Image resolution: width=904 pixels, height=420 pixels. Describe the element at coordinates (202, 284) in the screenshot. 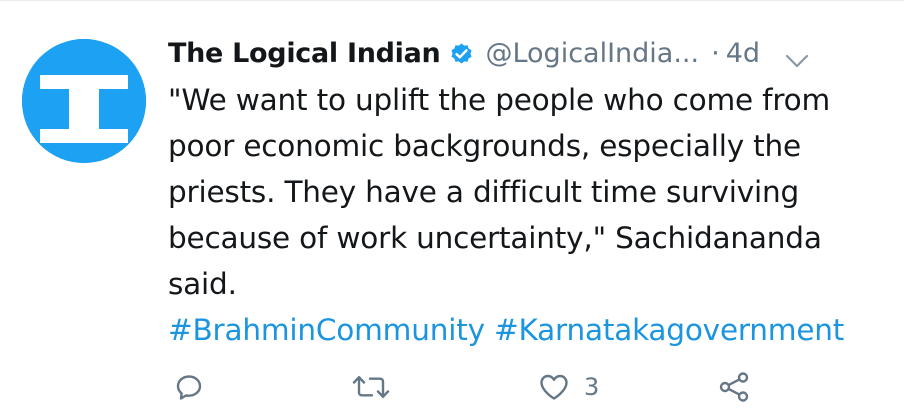

I see `tweet-text-line: said.` at that location.